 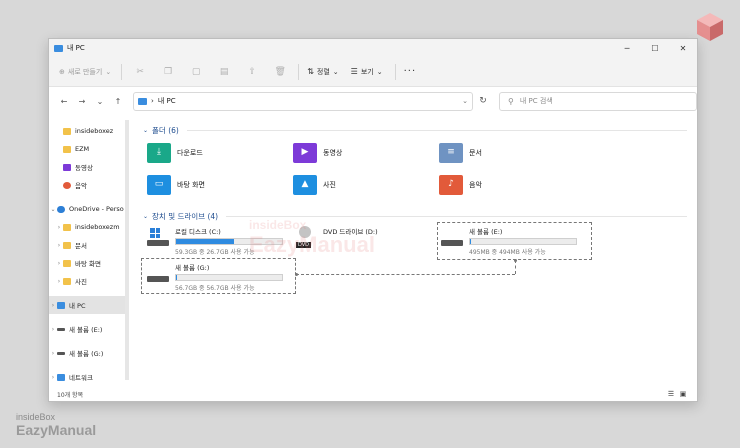 What do you see at coordinates (185, 216) in the screenshot?
I see `section-title: 장치 및 드라이브 (4)` at bounding box center [185, 216].